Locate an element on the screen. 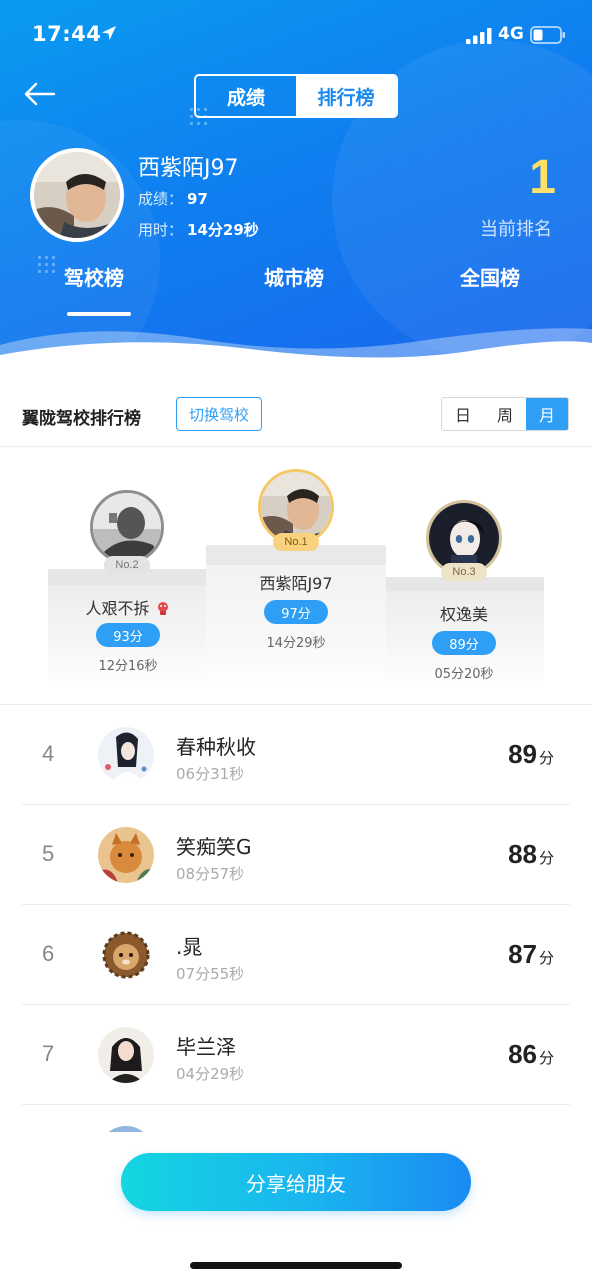 This screenshot has width=592, height=1280. list-item-partial is located at coordinates (126, 1129).